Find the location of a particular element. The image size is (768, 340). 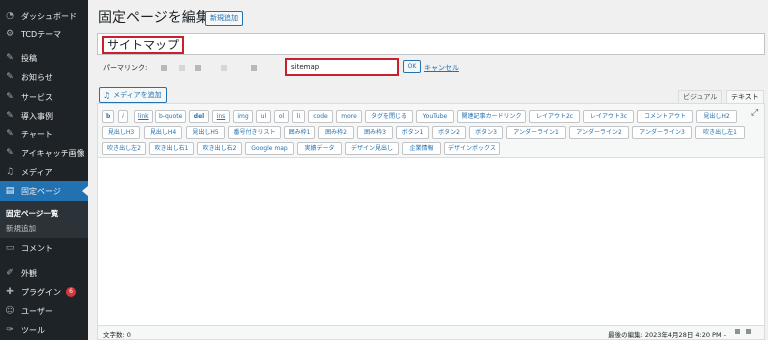

sidebar-item-pages: ▤ 固定ページ is located at coordinates (44, 191).